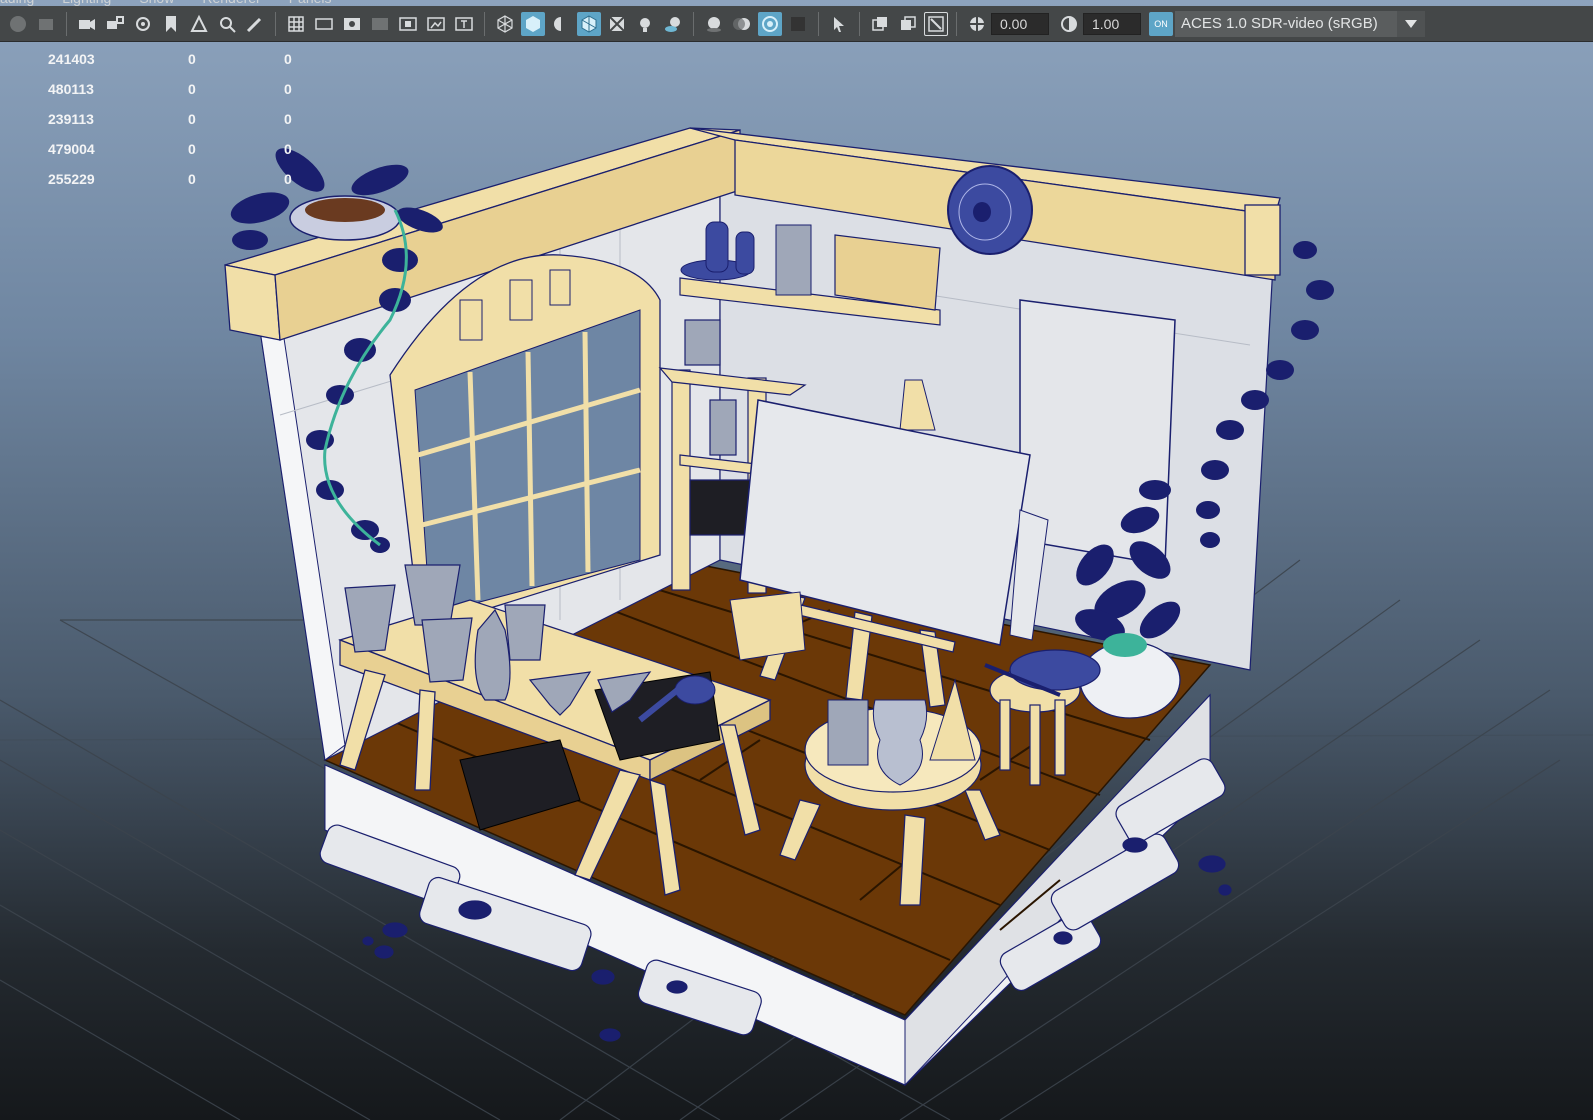  I want to click on hud-row: 255229 0 0, so click(170, 179).